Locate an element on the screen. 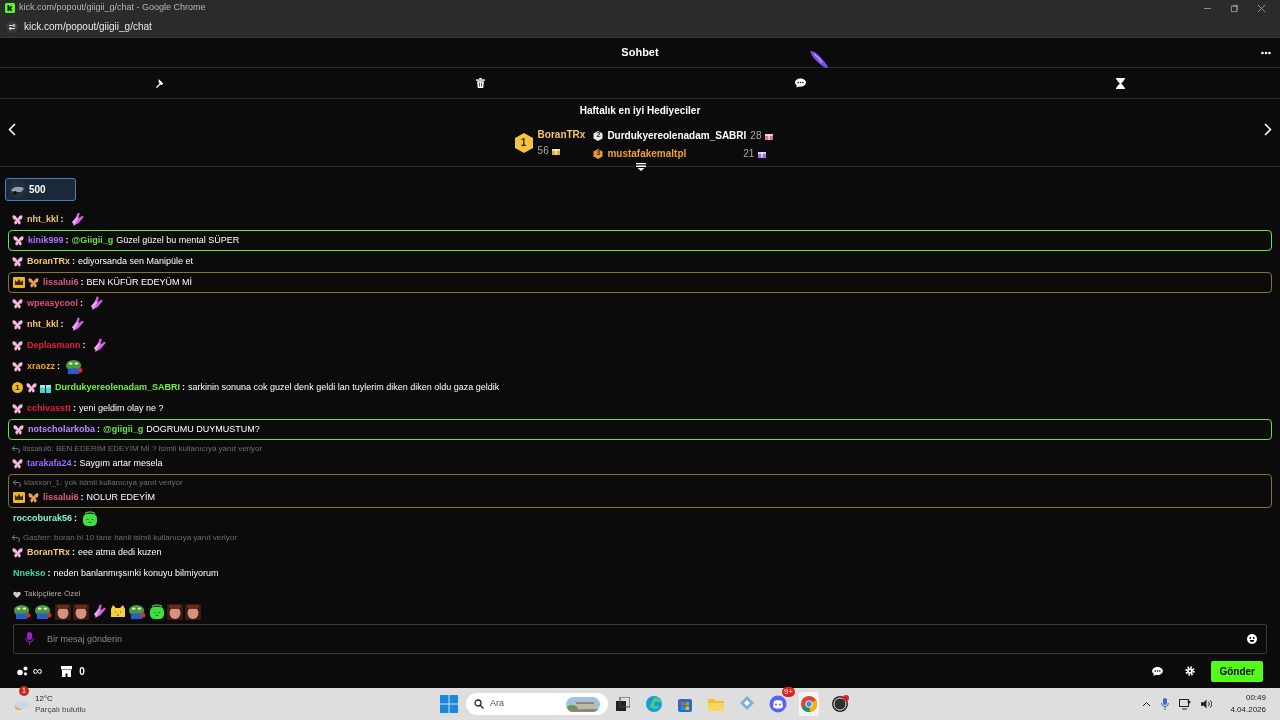 The width and height of the screenshot is (1280, 720). message-text: eee atma dedi kuzen is located at coordinates (120, 552).